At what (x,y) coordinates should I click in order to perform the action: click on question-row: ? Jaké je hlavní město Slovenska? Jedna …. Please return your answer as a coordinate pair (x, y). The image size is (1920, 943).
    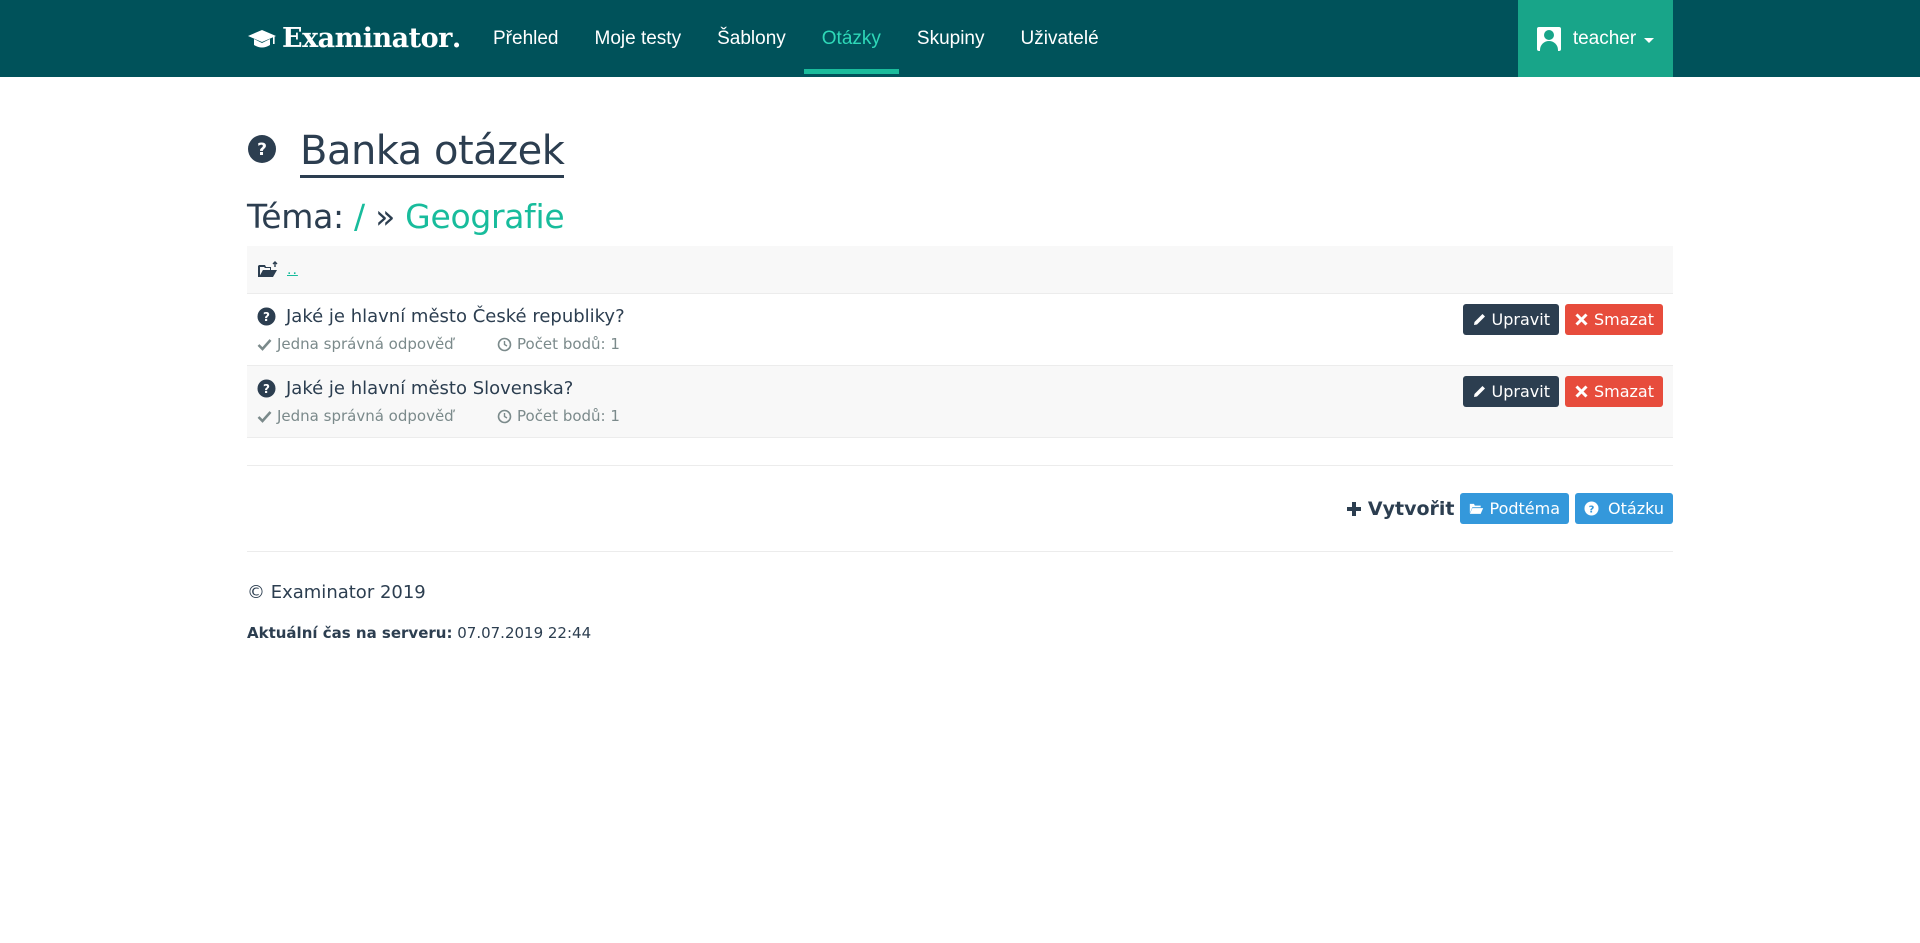
    Looking at the image, I should click on (960, 402).